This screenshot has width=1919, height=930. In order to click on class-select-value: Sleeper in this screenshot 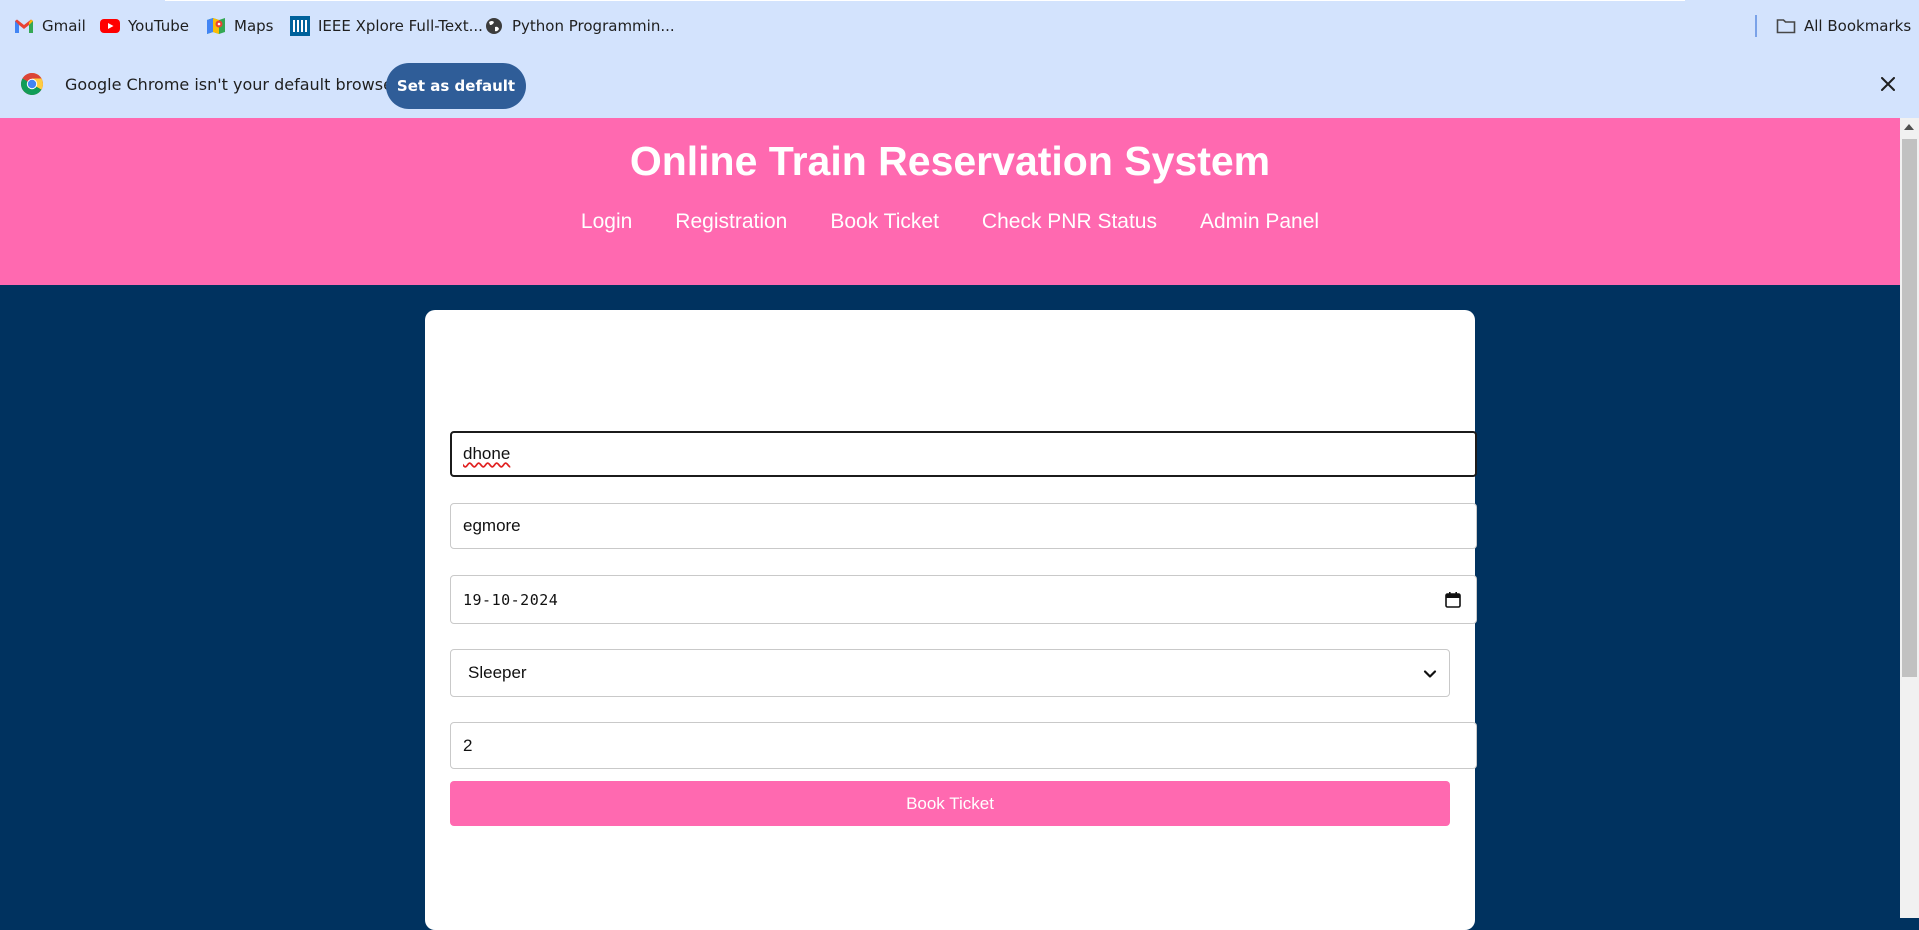, I will do `click(497, 672)`.